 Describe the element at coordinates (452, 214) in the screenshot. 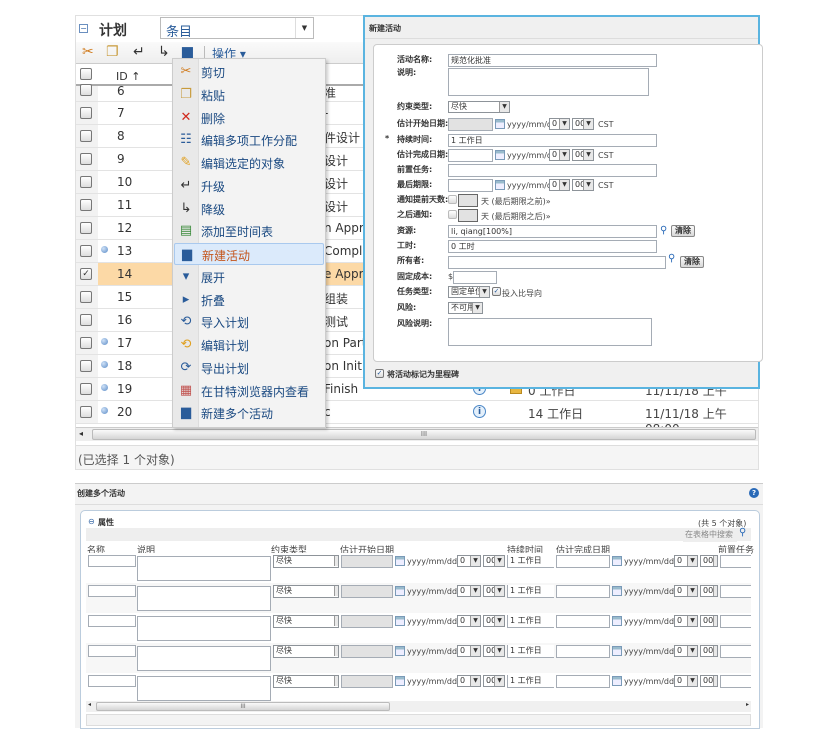

I see `notify-after-checkbox` at that location.